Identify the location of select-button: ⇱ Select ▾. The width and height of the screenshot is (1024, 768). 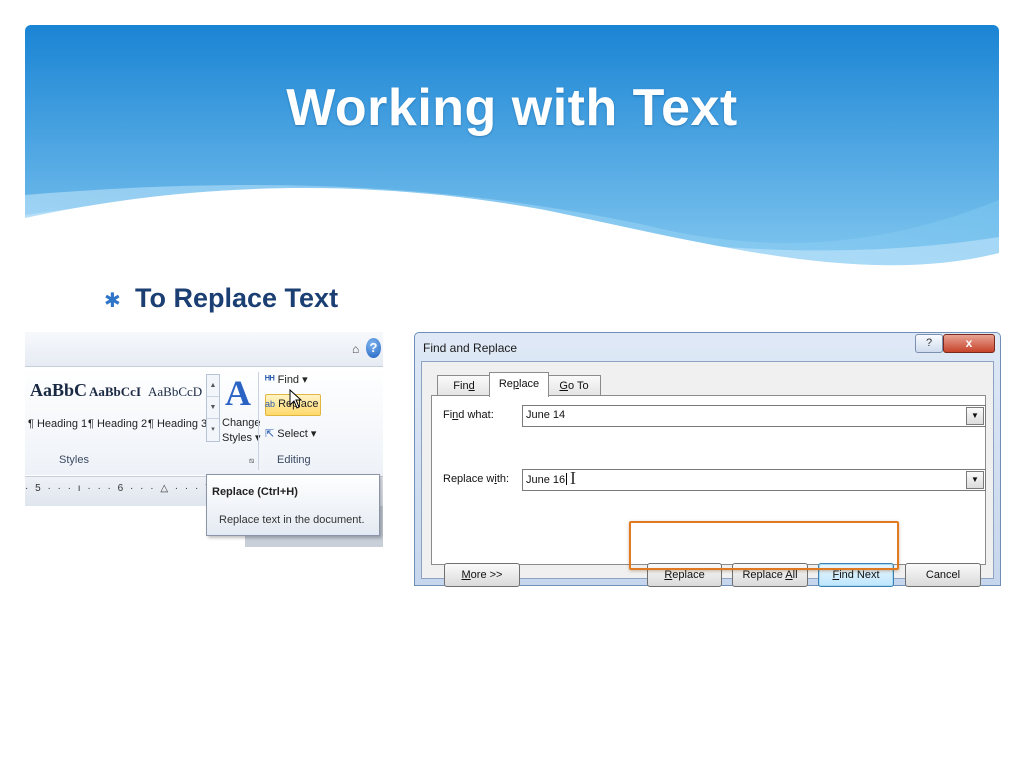
(290, 433).